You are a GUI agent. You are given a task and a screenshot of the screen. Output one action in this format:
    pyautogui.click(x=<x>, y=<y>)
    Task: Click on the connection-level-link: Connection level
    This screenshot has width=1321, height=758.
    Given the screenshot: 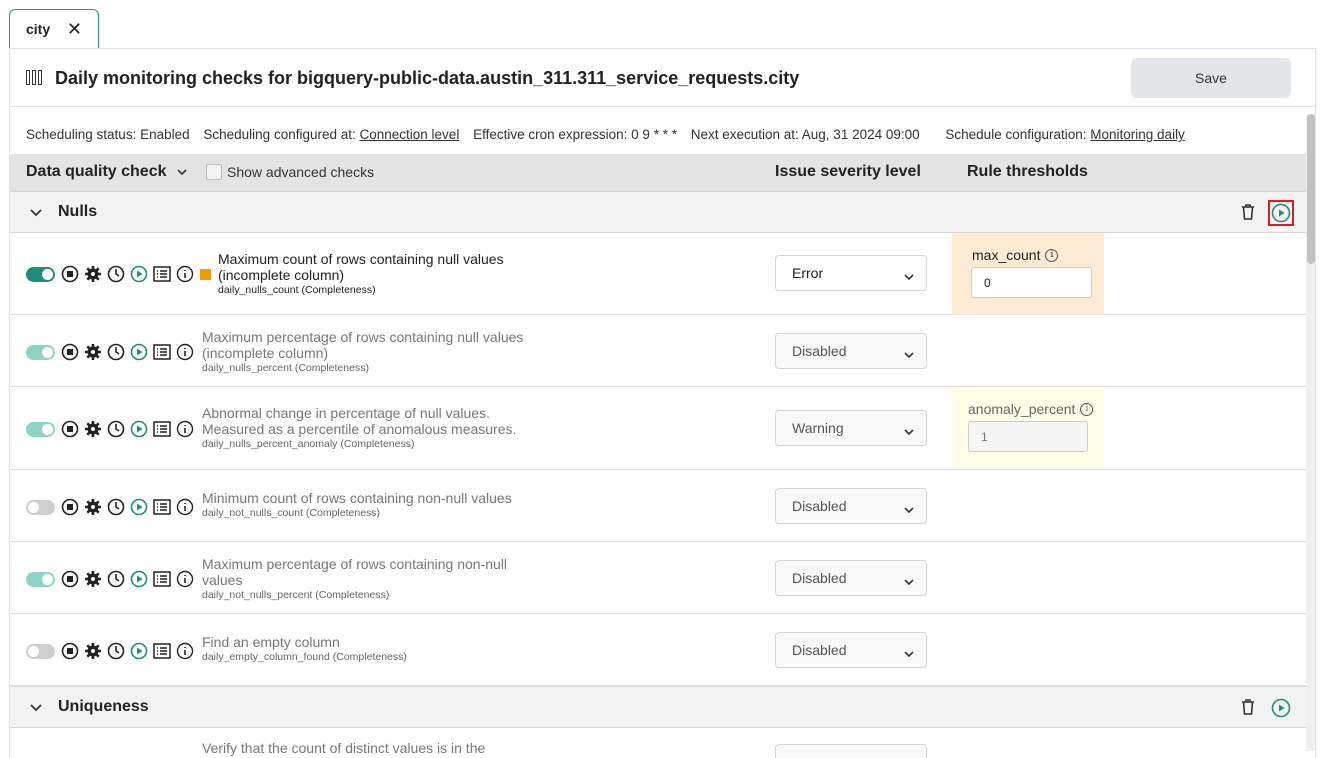 What is the action you would take?
    pyautogui.click(x=410, y=134)
    